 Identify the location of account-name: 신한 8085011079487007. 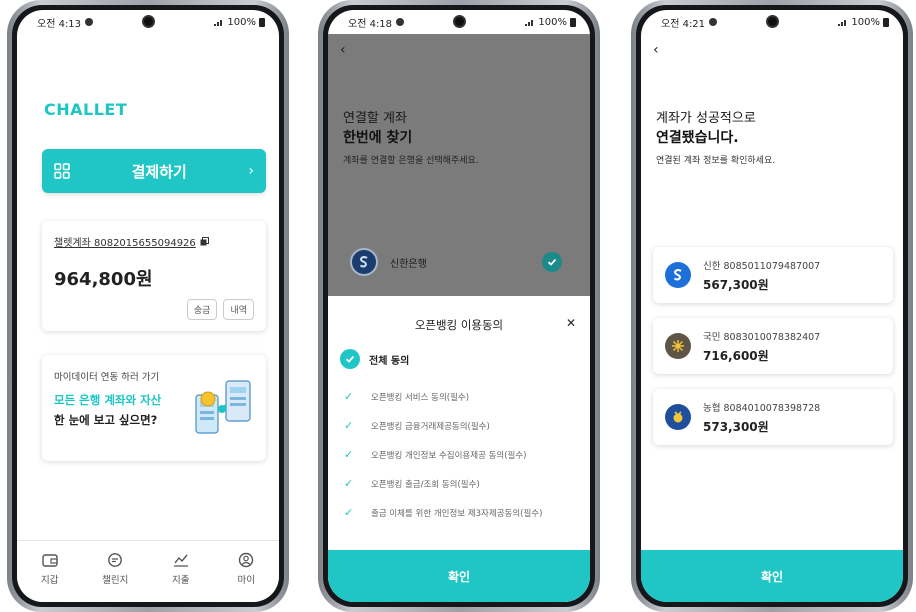
(762, 266).